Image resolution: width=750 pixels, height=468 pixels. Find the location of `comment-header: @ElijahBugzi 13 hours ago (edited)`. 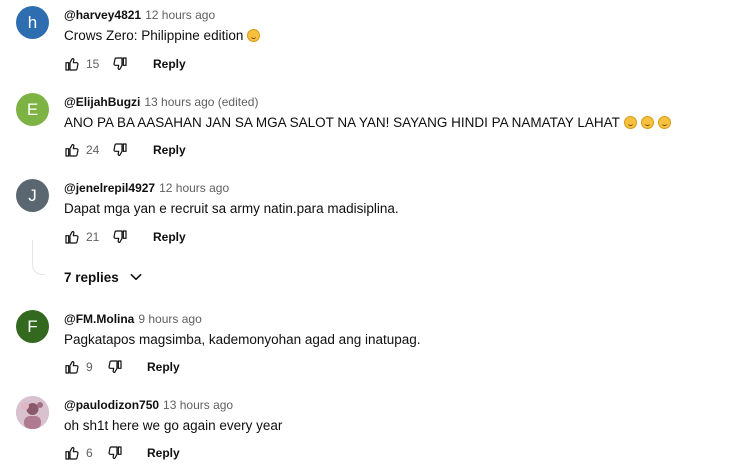

comment-header: @ElijahBugzi 13 hours ago (edited) is located at coordinates (161, 102).